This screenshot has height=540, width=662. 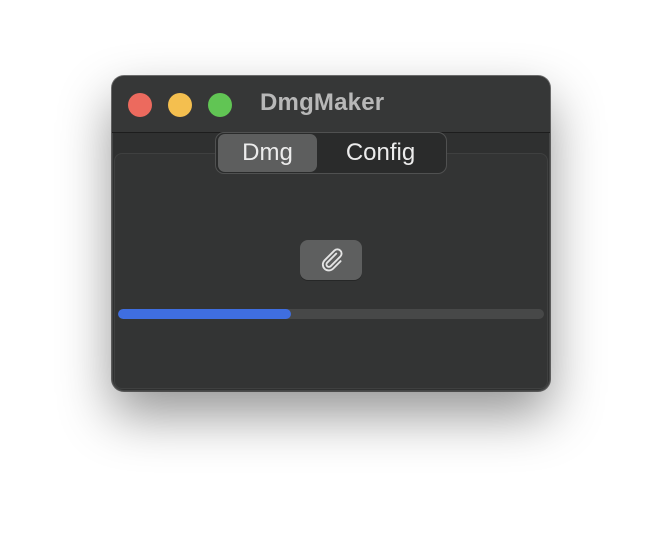 I want to click on window-title: DmgMaker, so click(x=322, y=102).